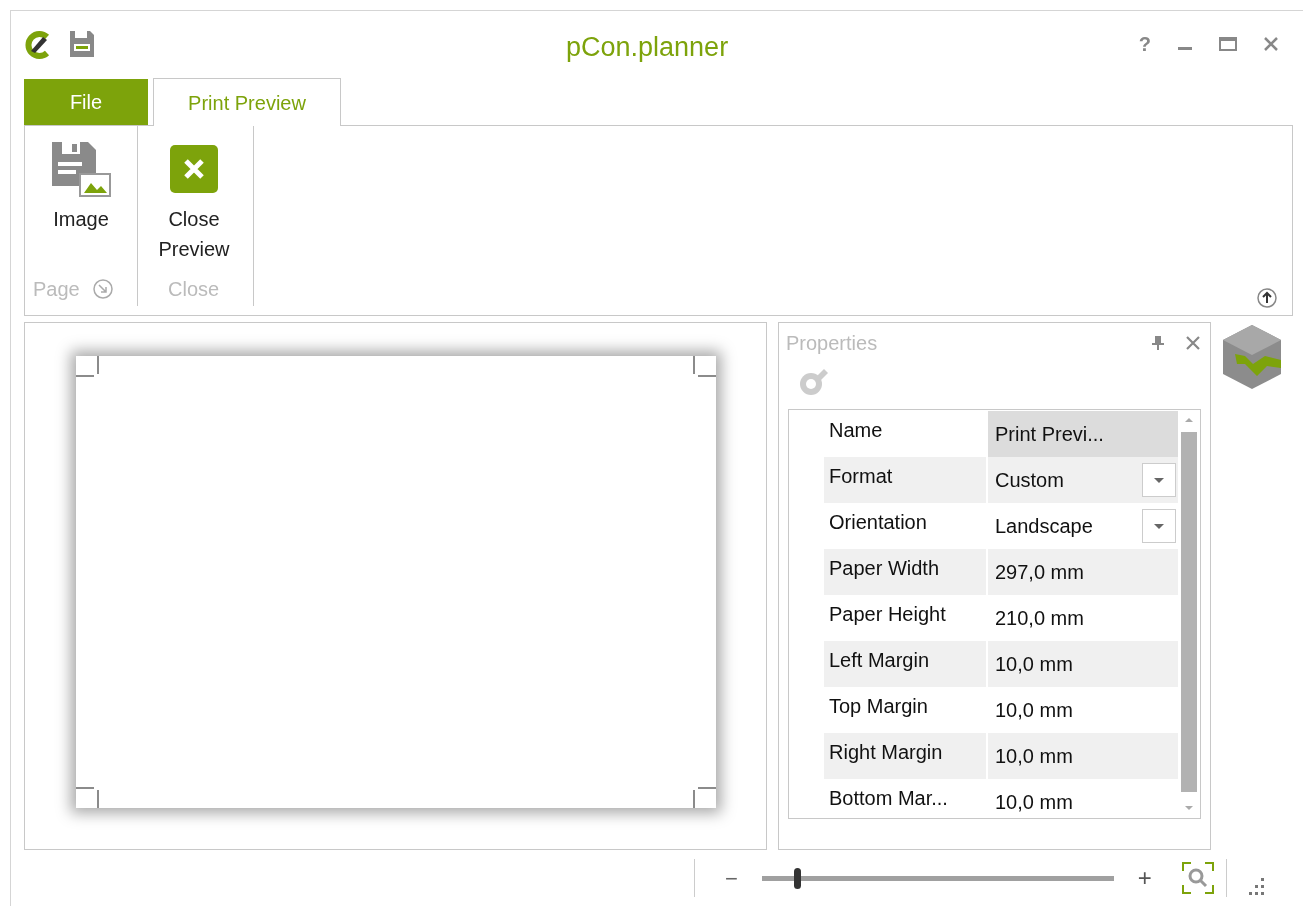 This screenshot has height=906, width=1303. What do you see at coordinates (905, 664) in the screenshot?
I see `property-name: Left Margin` at bounding box center [905, 664].